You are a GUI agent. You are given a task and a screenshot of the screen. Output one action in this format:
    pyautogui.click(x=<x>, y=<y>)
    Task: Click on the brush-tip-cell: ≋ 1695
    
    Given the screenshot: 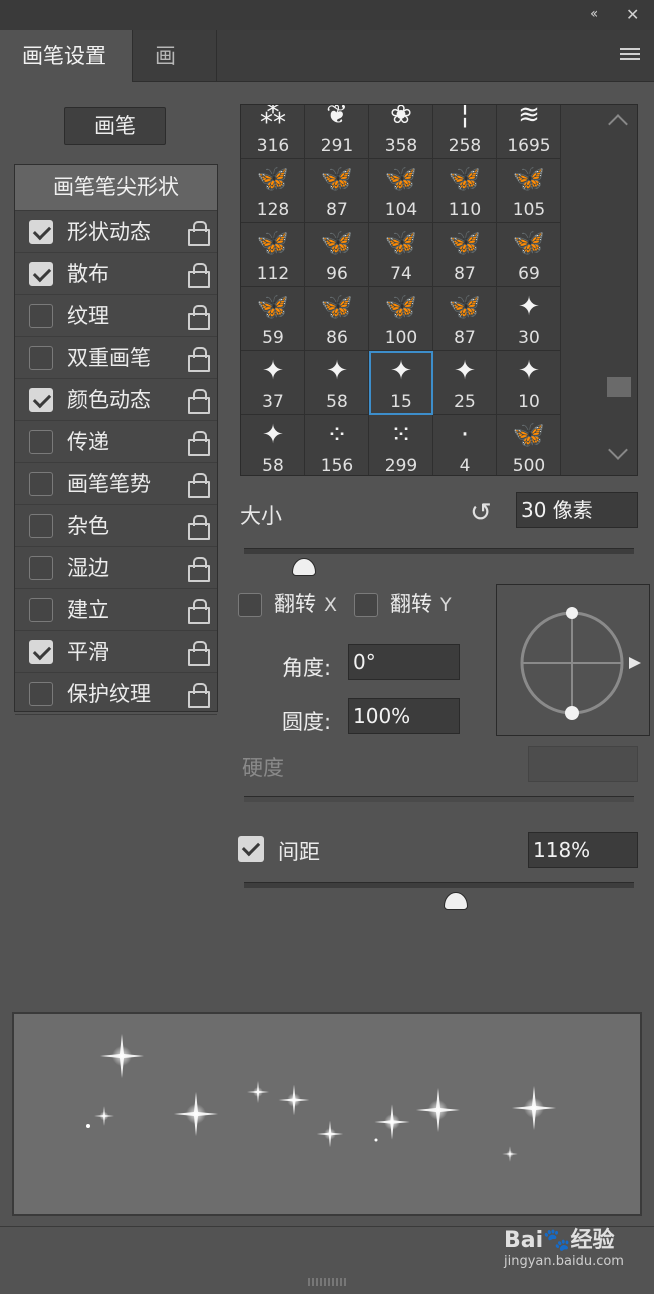 What is the action you would take?
    pyautogui.click(x=529, y=132)
    